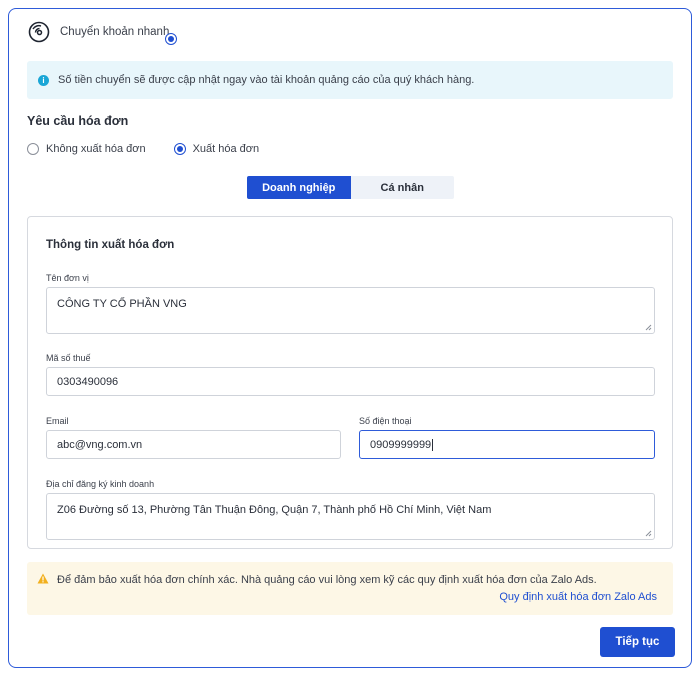 The width and height of the screenshot is (700, 674). What do you see at coordinates (88, 381) in the screenshot?
I see `tax-code-value: 0303490096` at bounding box center [88, 381].